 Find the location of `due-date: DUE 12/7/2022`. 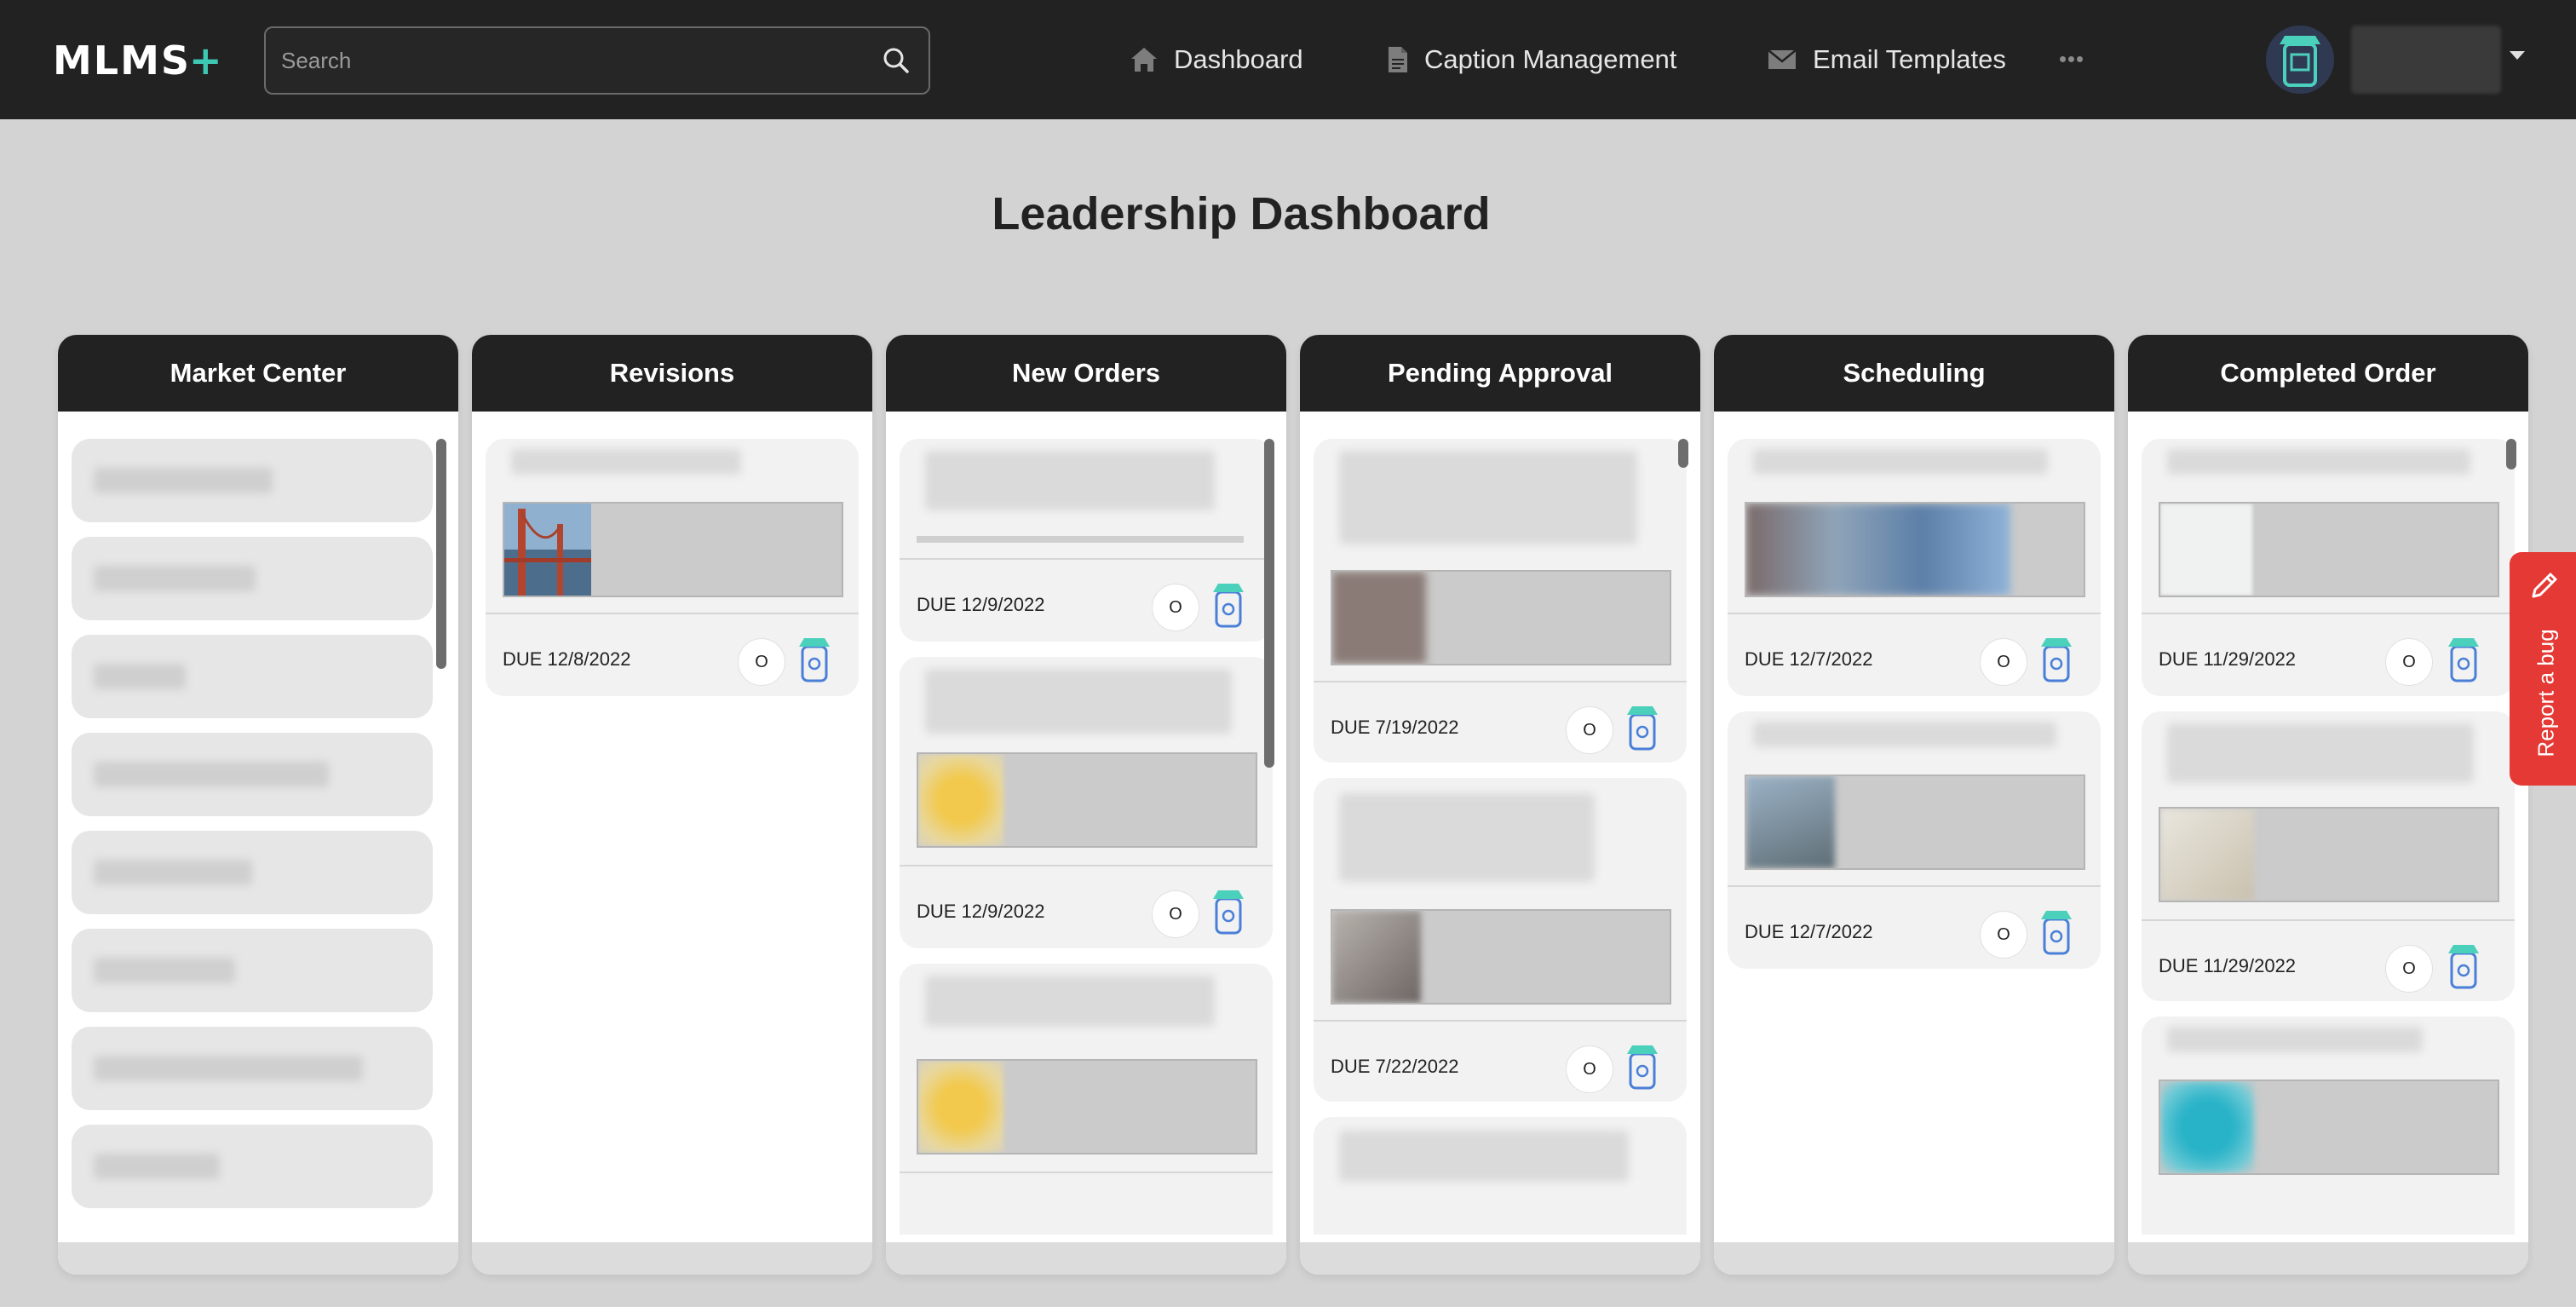

due-date: DUE 12/7/2022 is located at coordinates (1809, 659).